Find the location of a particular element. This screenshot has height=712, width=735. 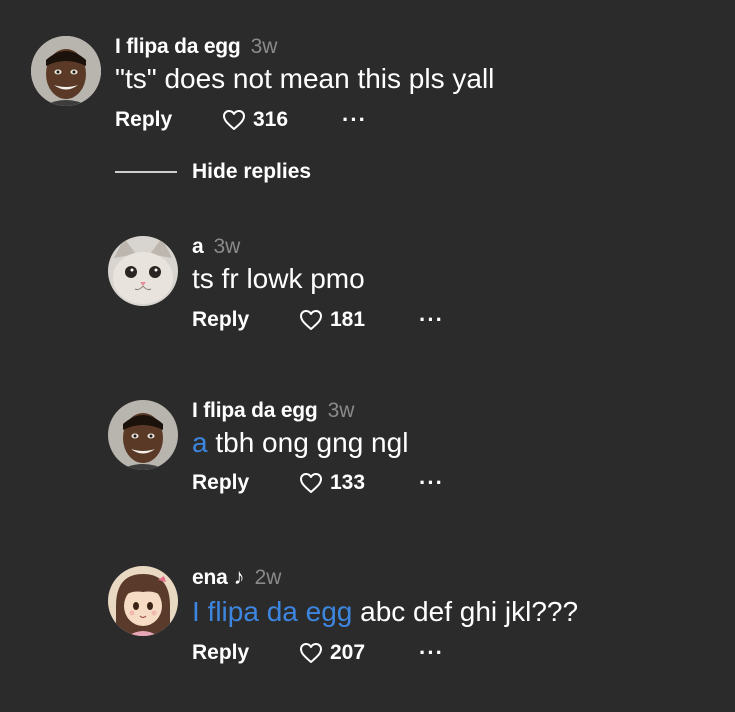

like-count: 207 is located at coordinates (348, 652).